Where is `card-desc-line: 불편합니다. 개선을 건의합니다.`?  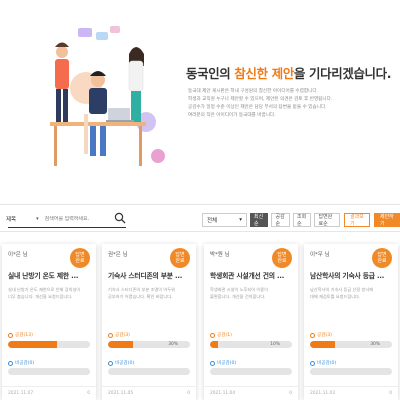
card-desc-line: 불편합니다. 개선을 건의합니다. is located at coordinates (238, 296).